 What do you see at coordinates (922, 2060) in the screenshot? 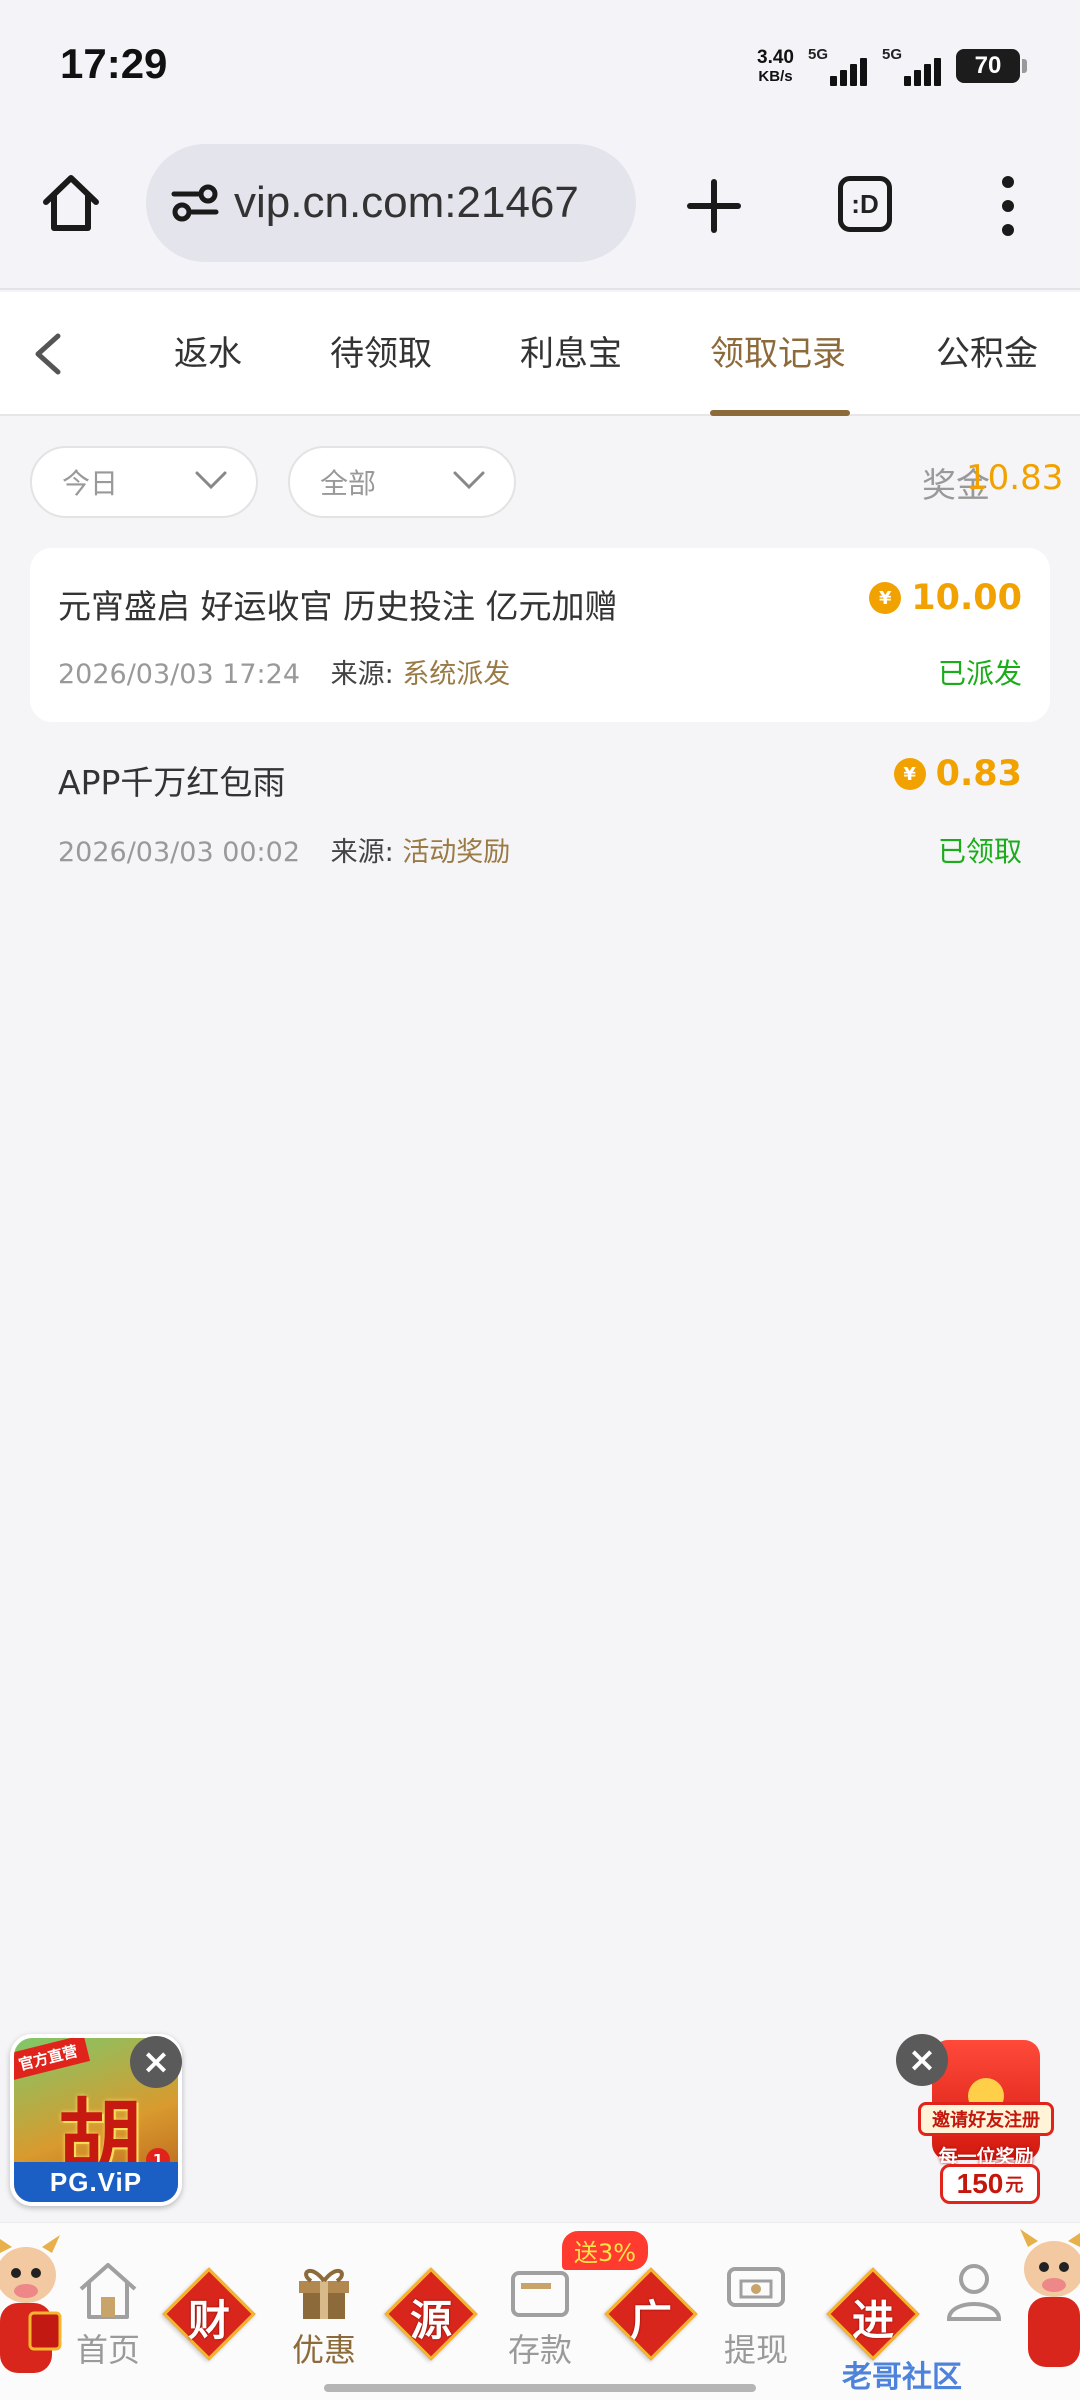
I see `close-right-ad-icon: ×` at bounding box center [922, 2060].